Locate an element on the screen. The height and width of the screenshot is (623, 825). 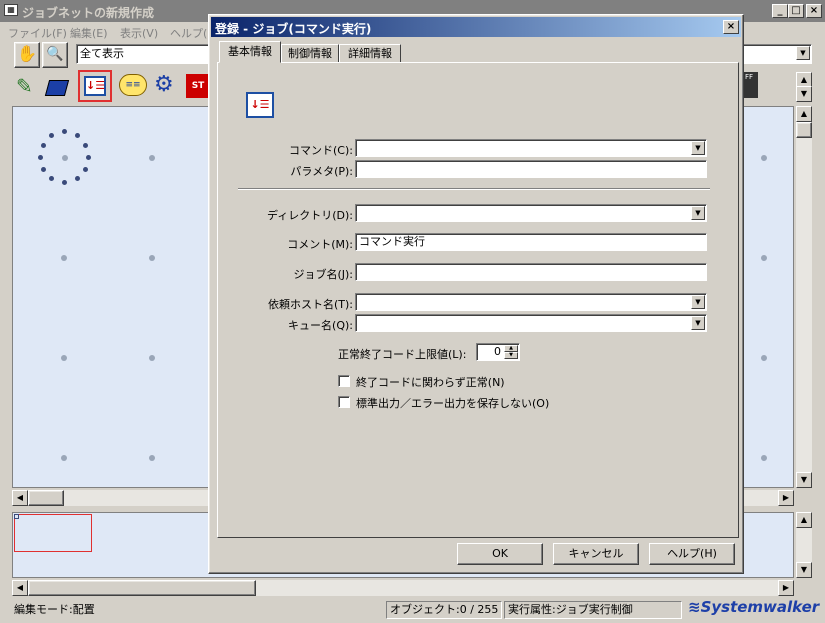
close-button: × is located at coordinates (814, 11).